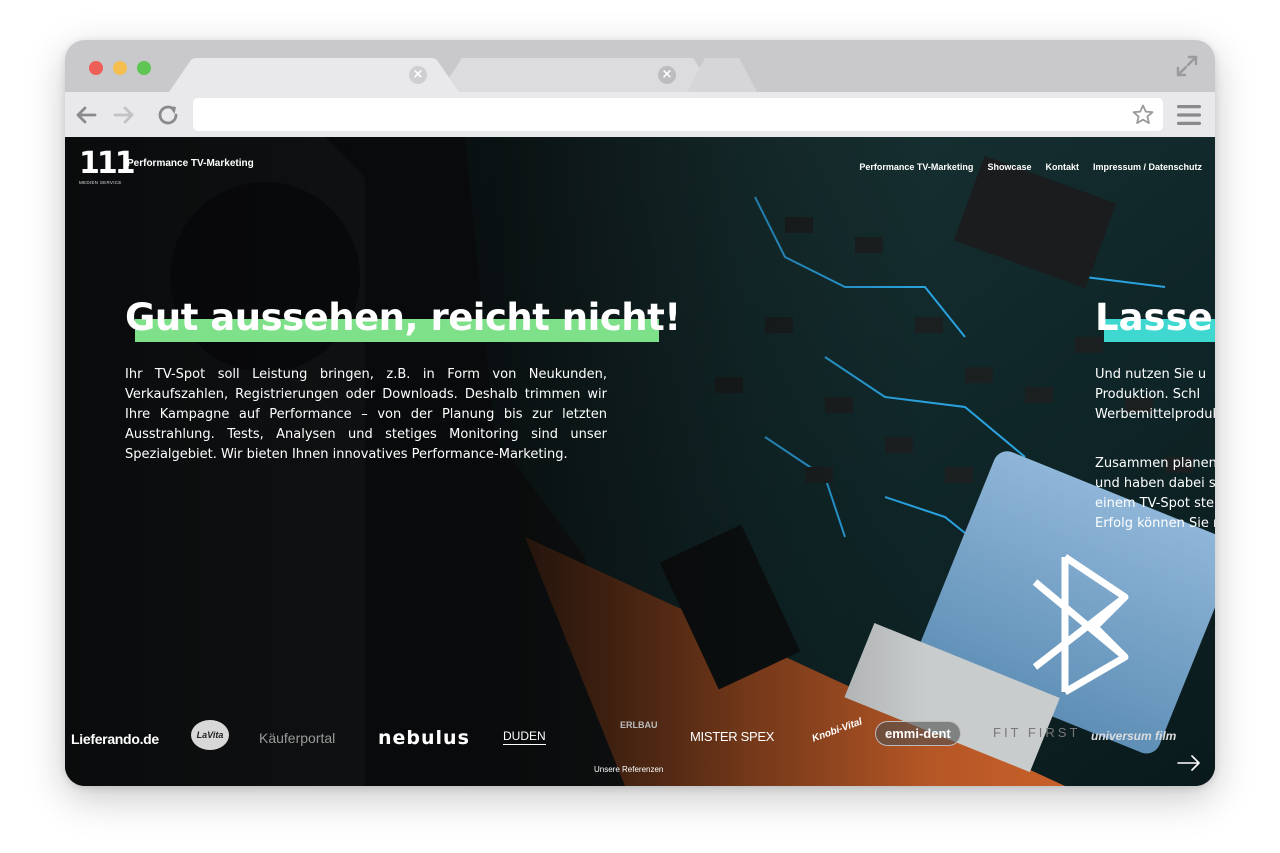 Image resolution: width=1280 pixels, height=853 pixels. I want to click on reference-logo-misterspex: MISTER SPEX, so click(732, 736).